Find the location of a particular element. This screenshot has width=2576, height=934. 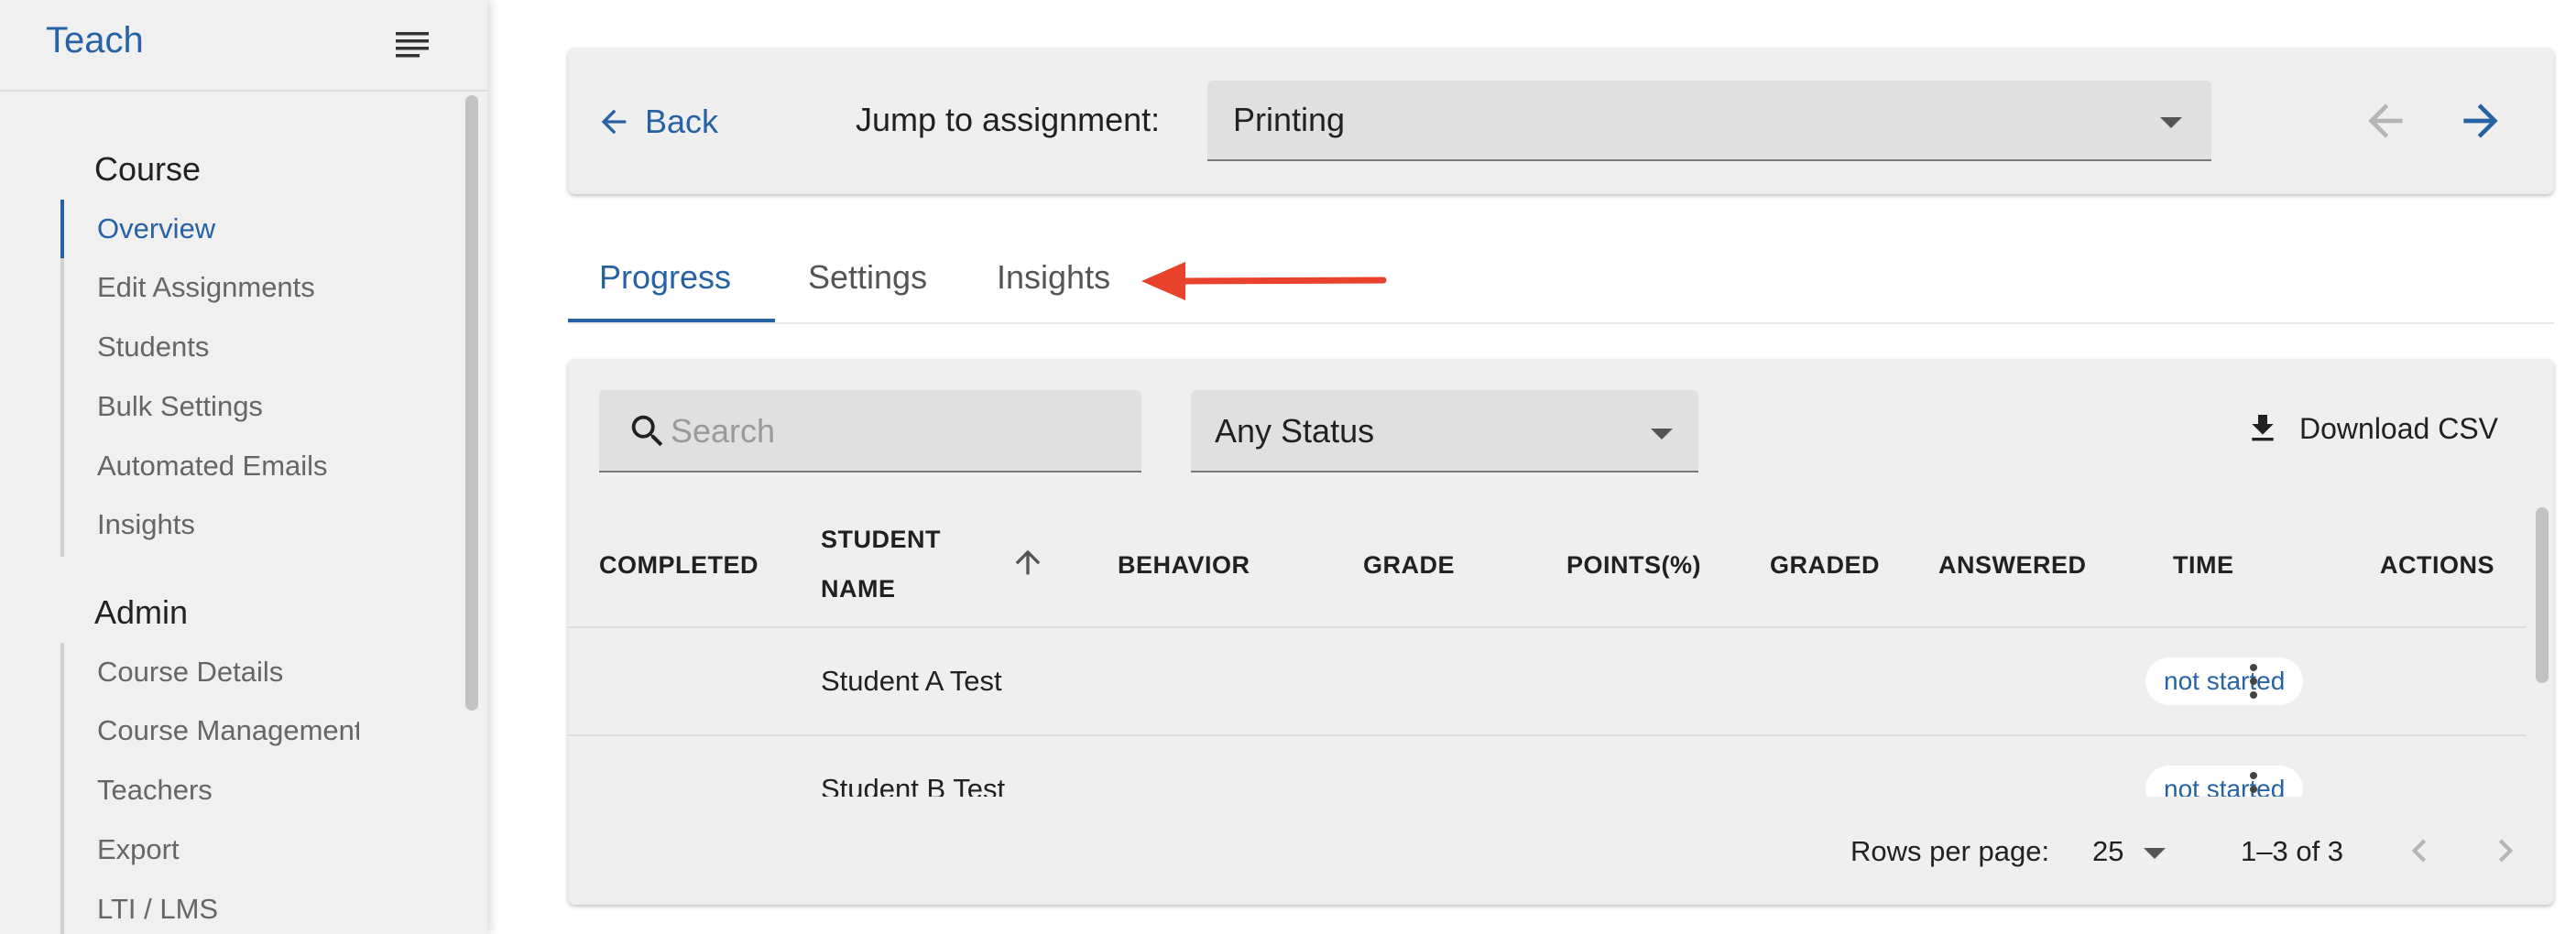

tab-bar: Progress Settings Insights is located at coordinates (1561, 282).